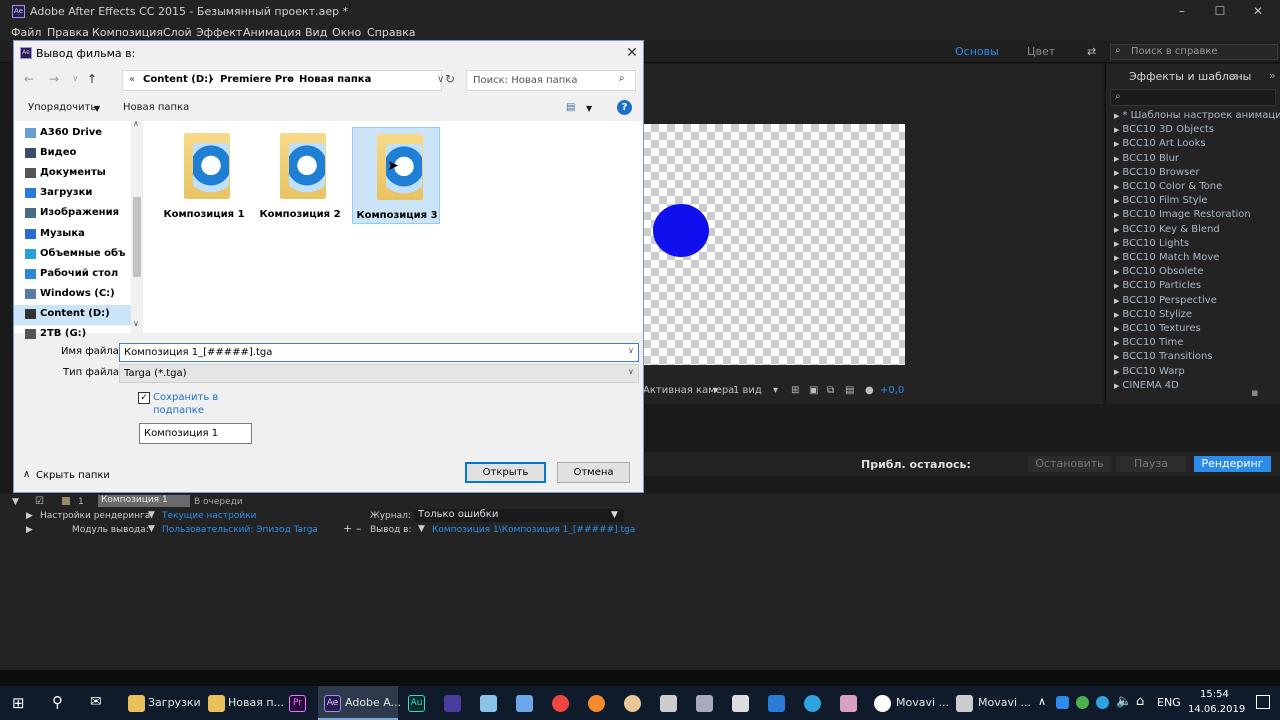  What do you see at coordinates (15, 502) in the screenshot?
I see `expand-arrow-icon: ▼` at bounding box center [15, 502].